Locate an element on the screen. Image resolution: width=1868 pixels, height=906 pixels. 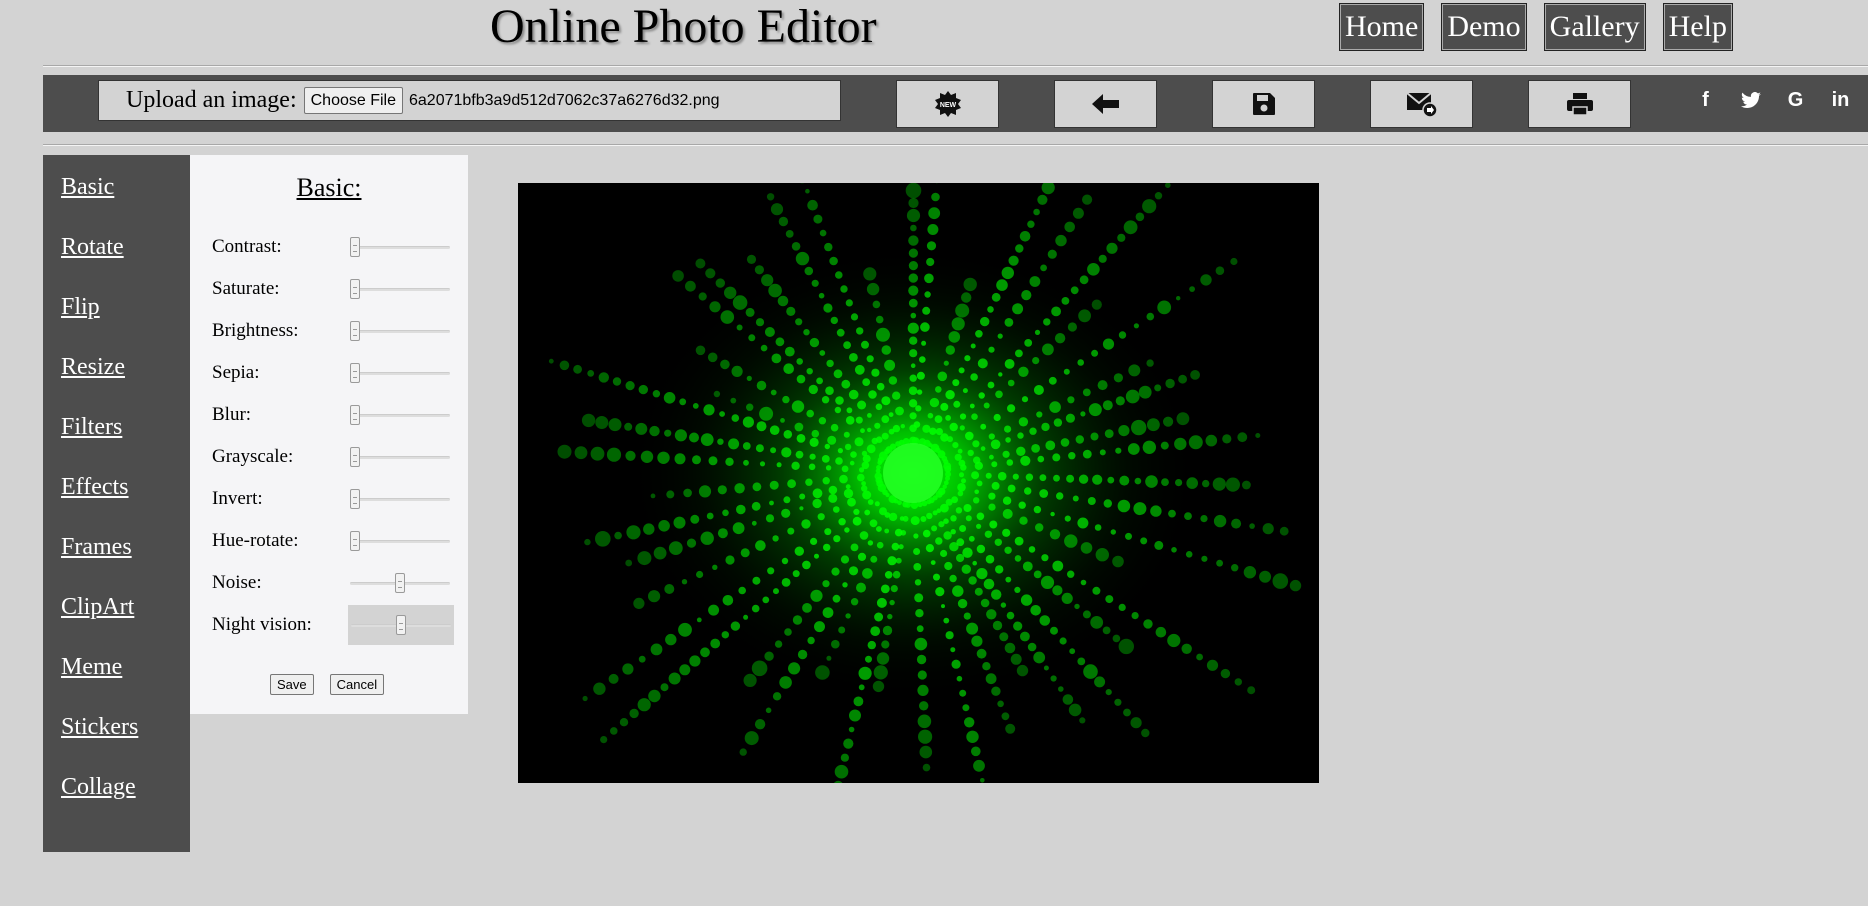
blur-label: Blur: is located at coordinates (232, 414).